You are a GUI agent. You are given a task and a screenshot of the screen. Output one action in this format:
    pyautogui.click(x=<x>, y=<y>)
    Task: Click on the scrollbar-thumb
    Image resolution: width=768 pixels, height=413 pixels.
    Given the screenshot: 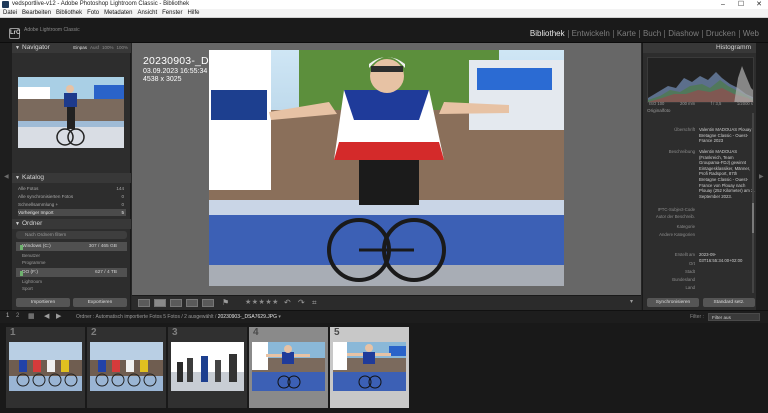 What is the action you would take?
    pyautogui.click(x=753, y=218)
    